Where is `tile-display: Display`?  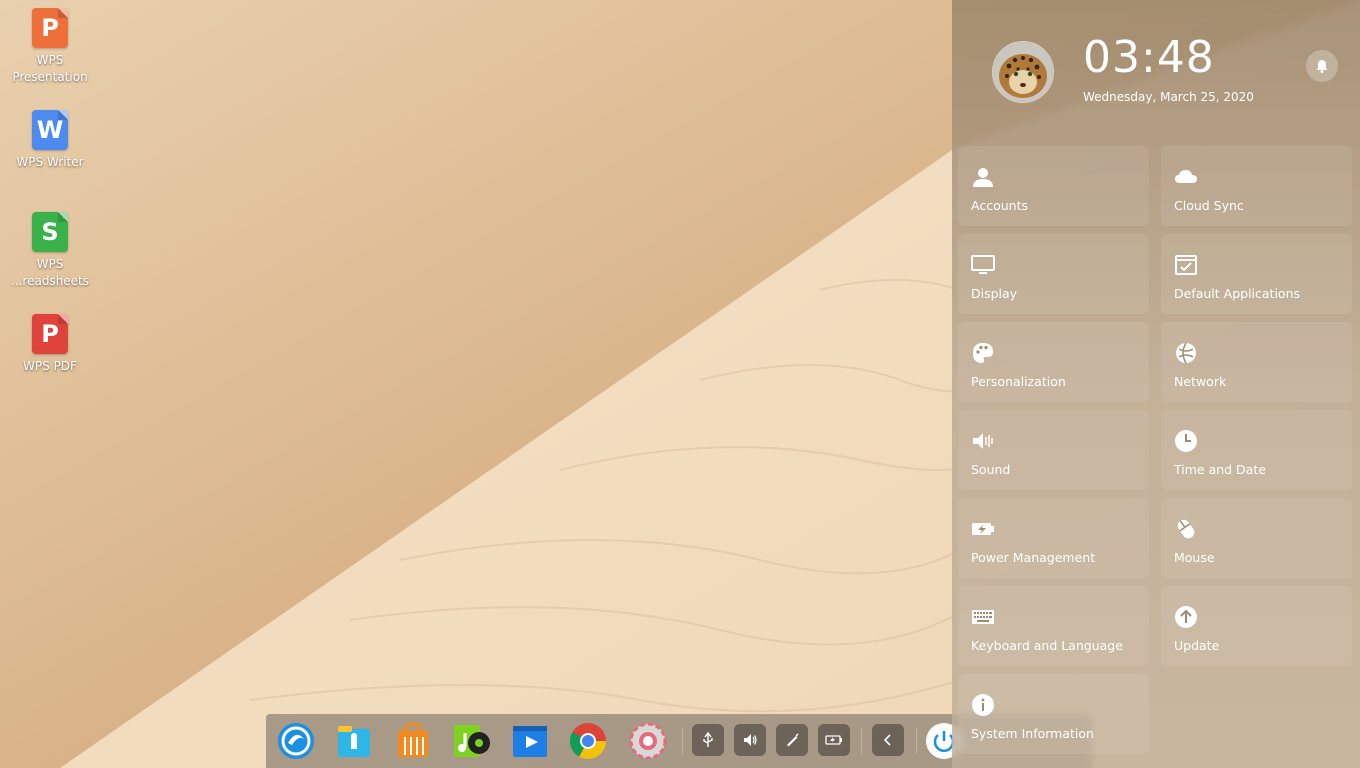 tile-display: Display is located at coordinates (1053, 274).